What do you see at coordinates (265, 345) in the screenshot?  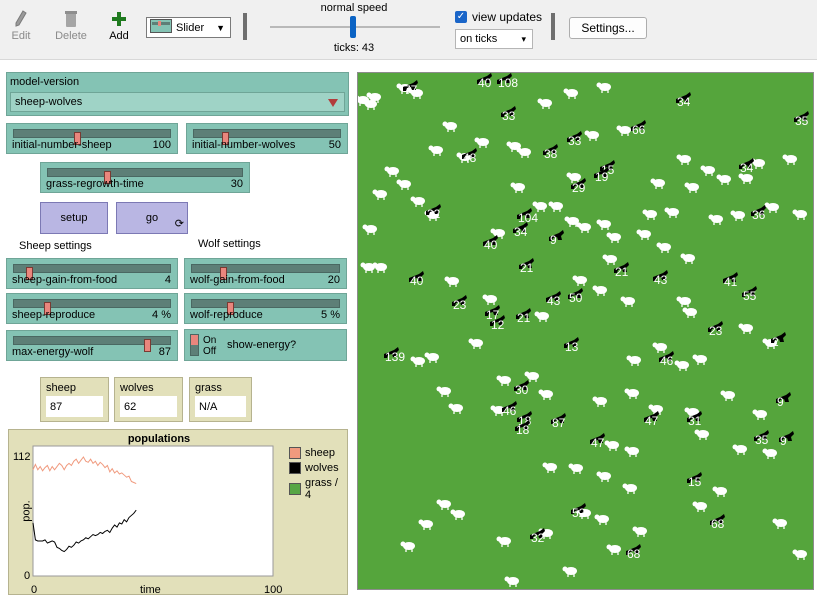 I see `show-energy-switch: On Off show-energy?` at bounding box center [265, 345].